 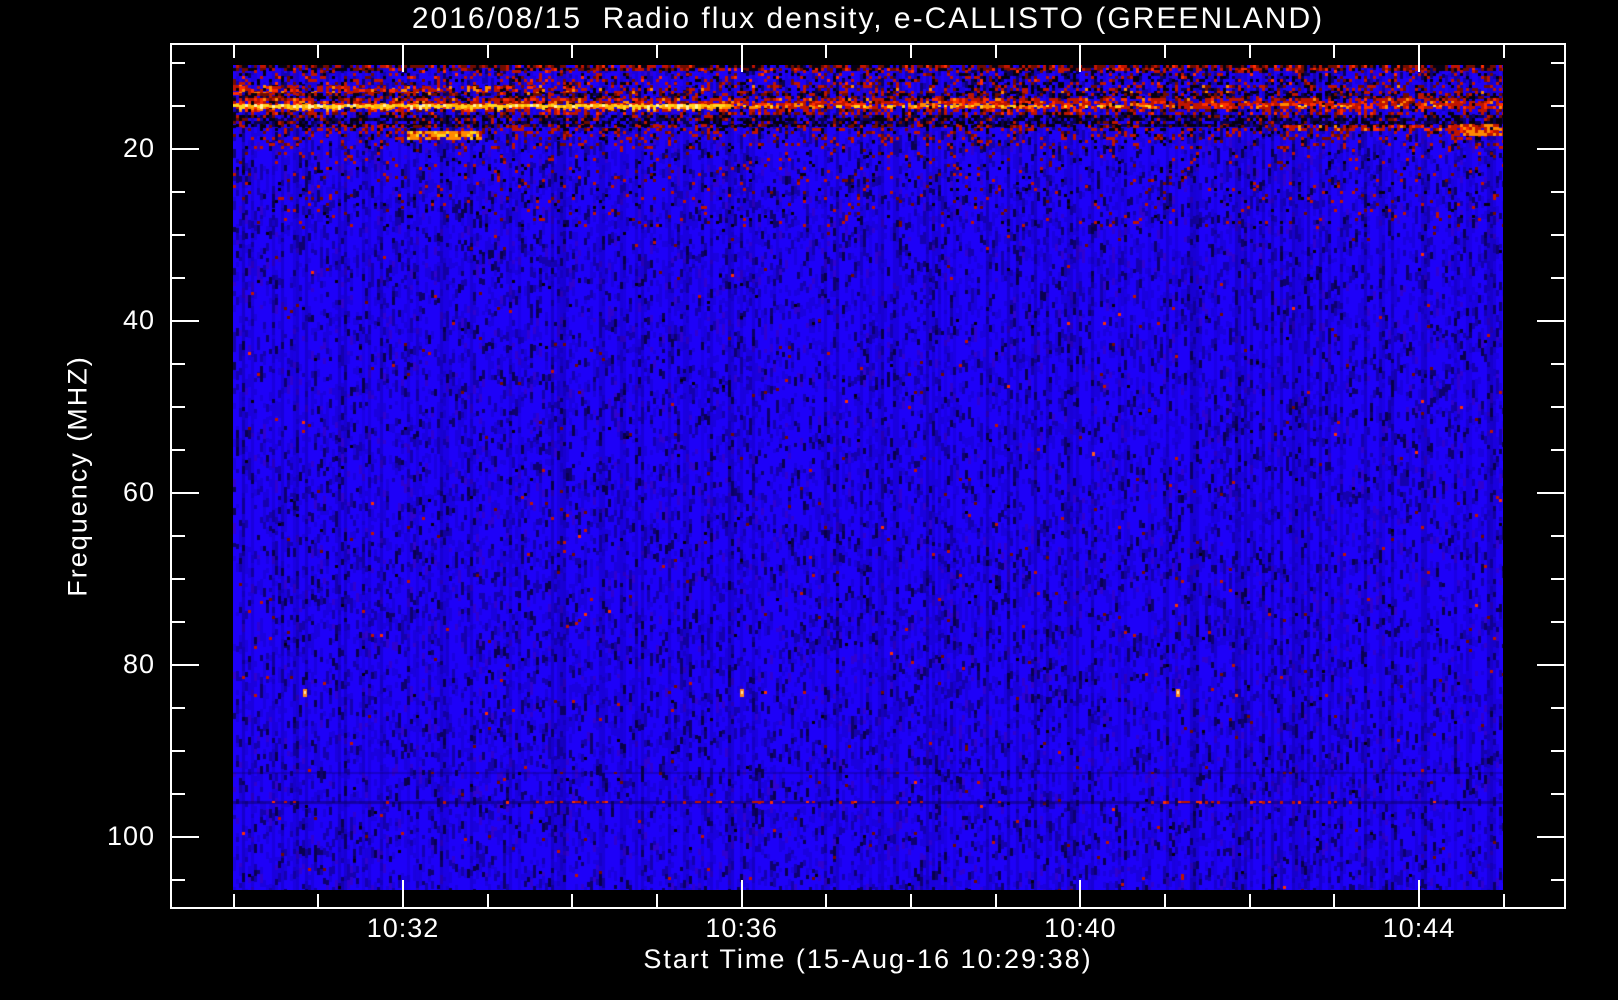 What do you see at coordinates (138, 492) in the screenshot?
I see `y-tick-label: 60` at bounding box center [138, 492].